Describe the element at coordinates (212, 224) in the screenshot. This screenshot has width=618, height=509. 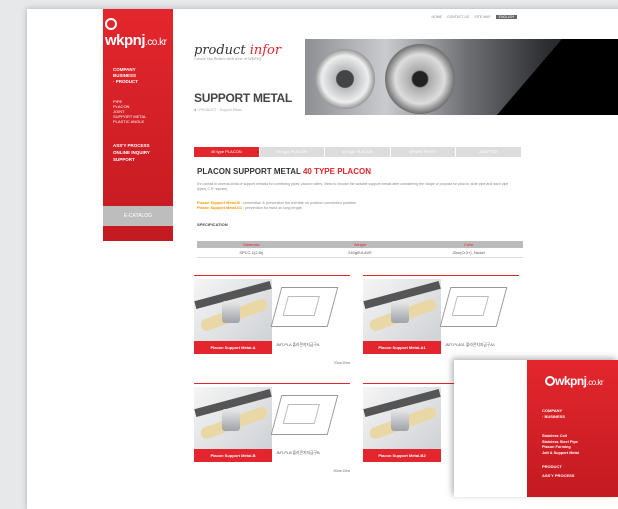
I see `spec-label: SPECIFICATION` at that location.